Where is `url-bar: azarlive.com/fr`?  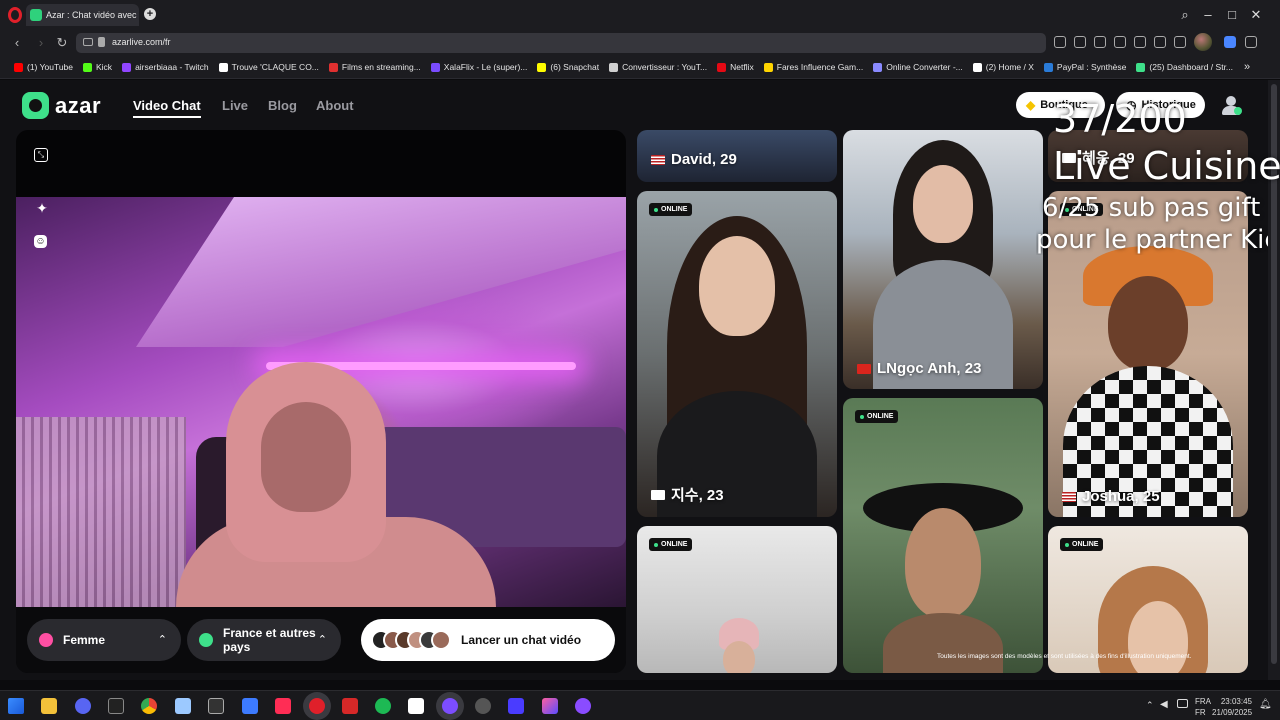
url-bar: azarlive.com/fr is located at coordinates (561, 43).